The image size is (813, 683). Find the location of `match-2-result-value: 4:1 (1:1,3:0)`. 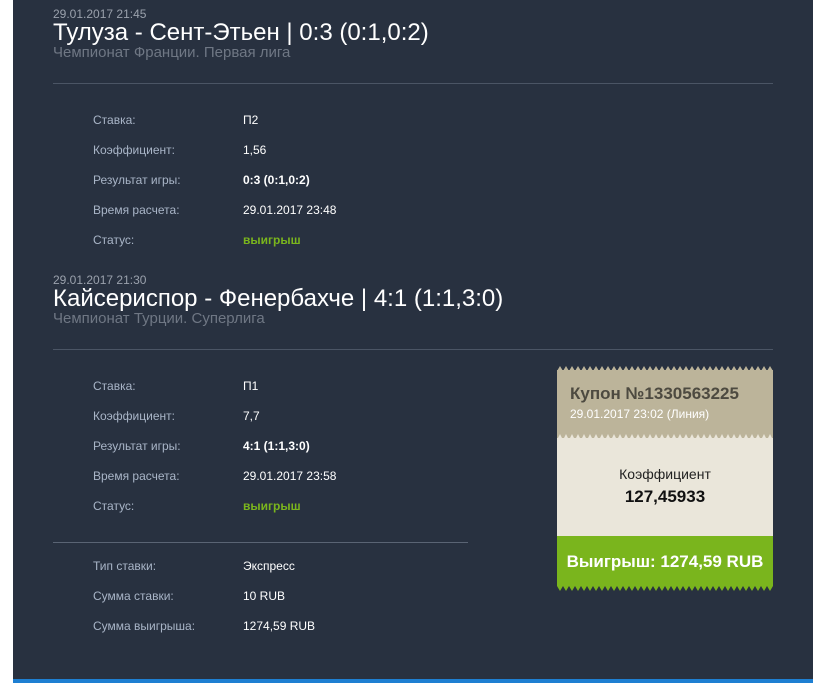

match-2-result-value: 4:1 (1:1,3:0) is located at coordinates (276, 446).